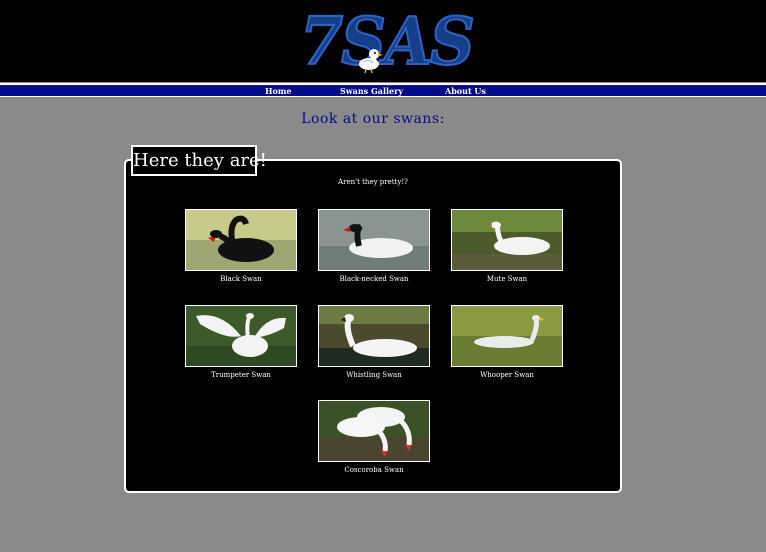 This screenshot has width=766, height=552. Describe the element at coordinates (387, 41) in the screenshot. I see `site-logo: 7SAS` at that location.